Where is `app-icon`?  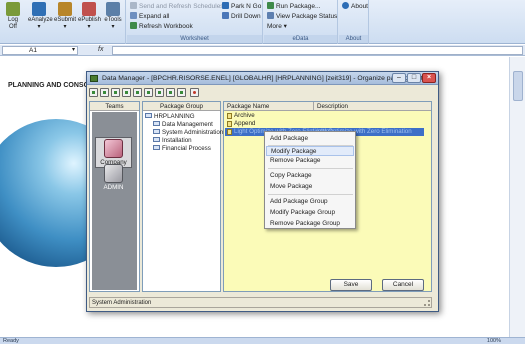 app-icon is located at coordinates (94, 78).